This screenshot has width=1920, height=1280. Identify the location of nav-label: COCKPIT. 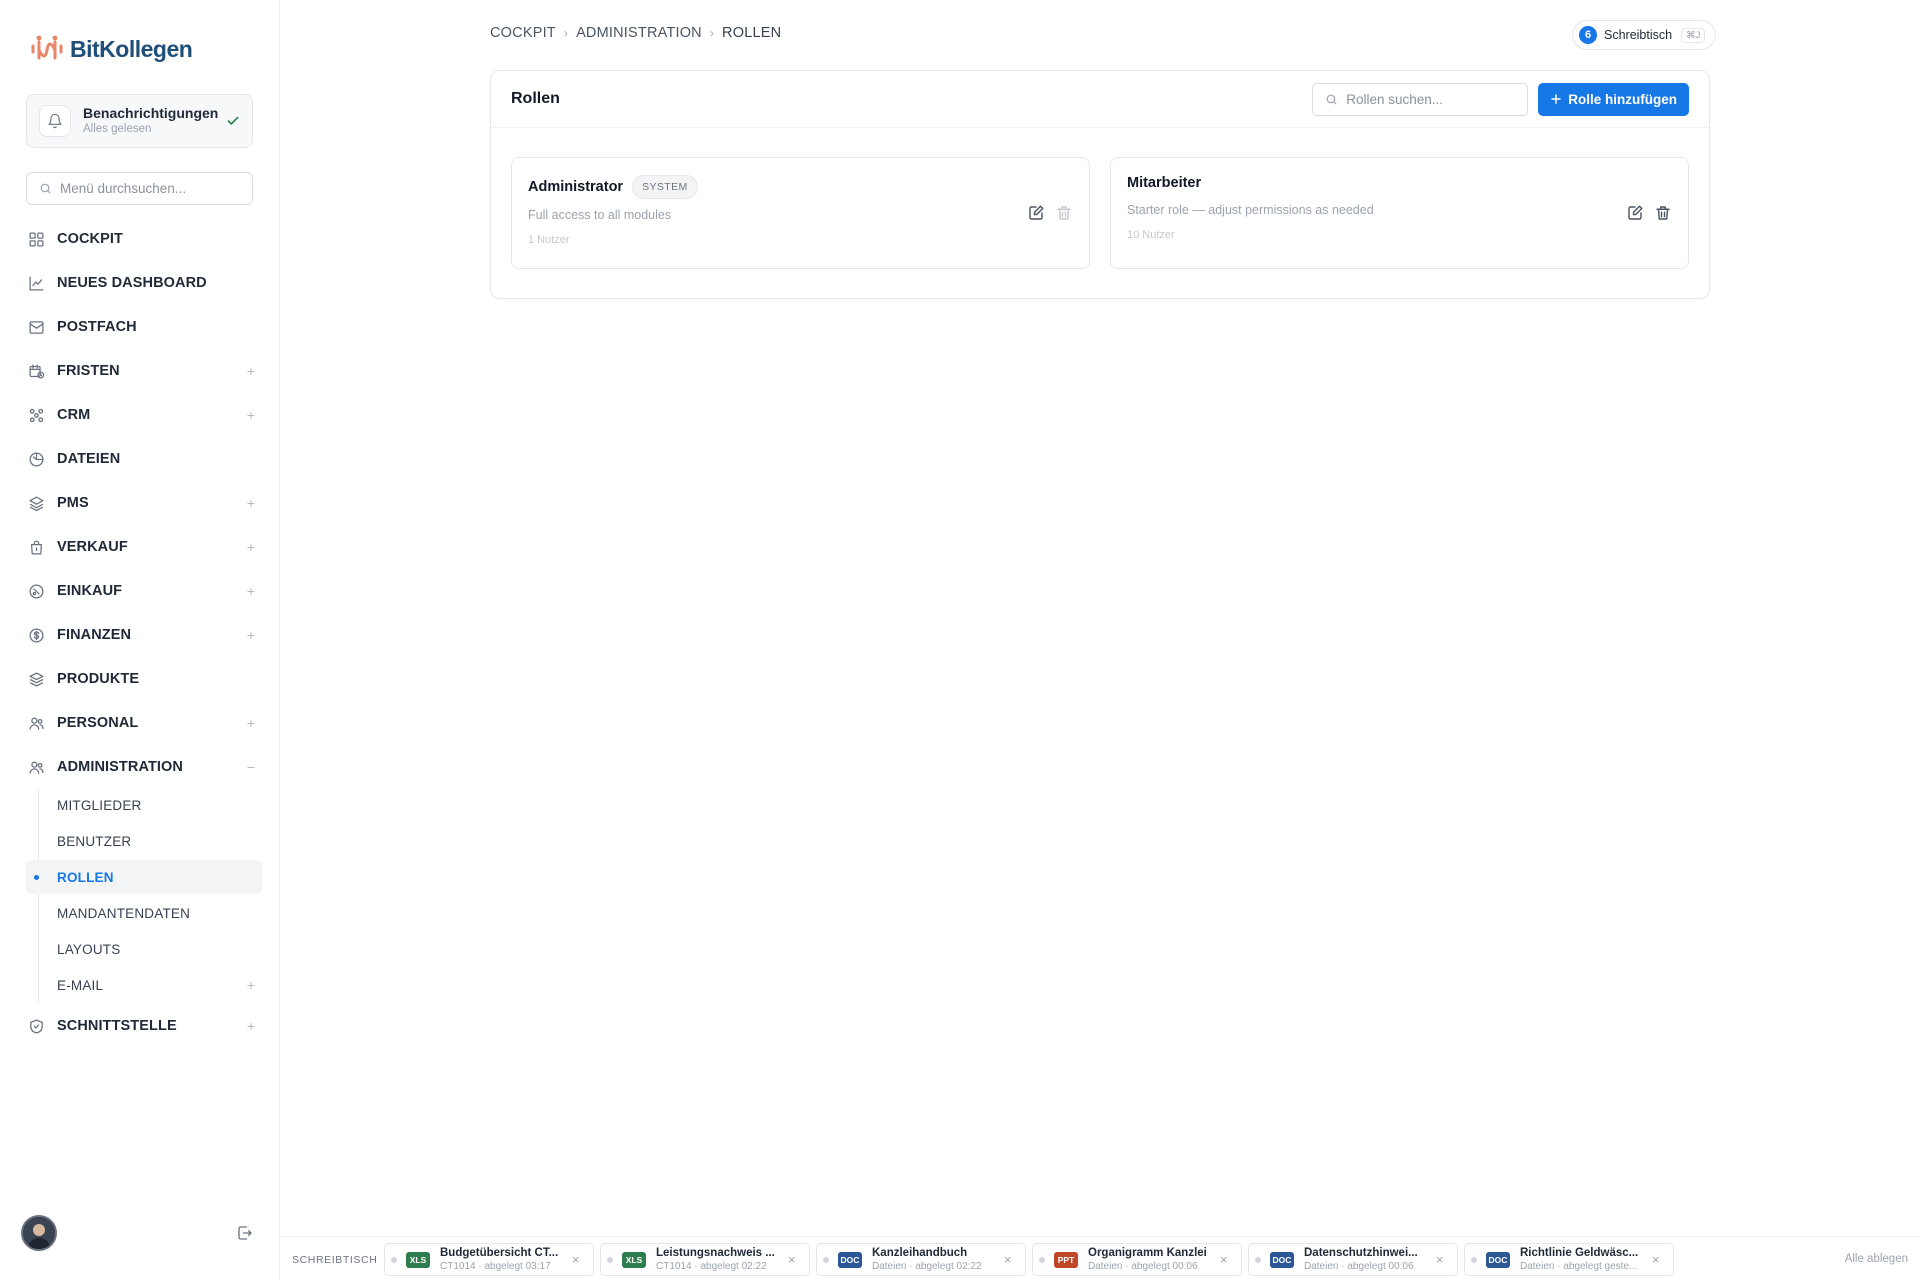
(90, 239).